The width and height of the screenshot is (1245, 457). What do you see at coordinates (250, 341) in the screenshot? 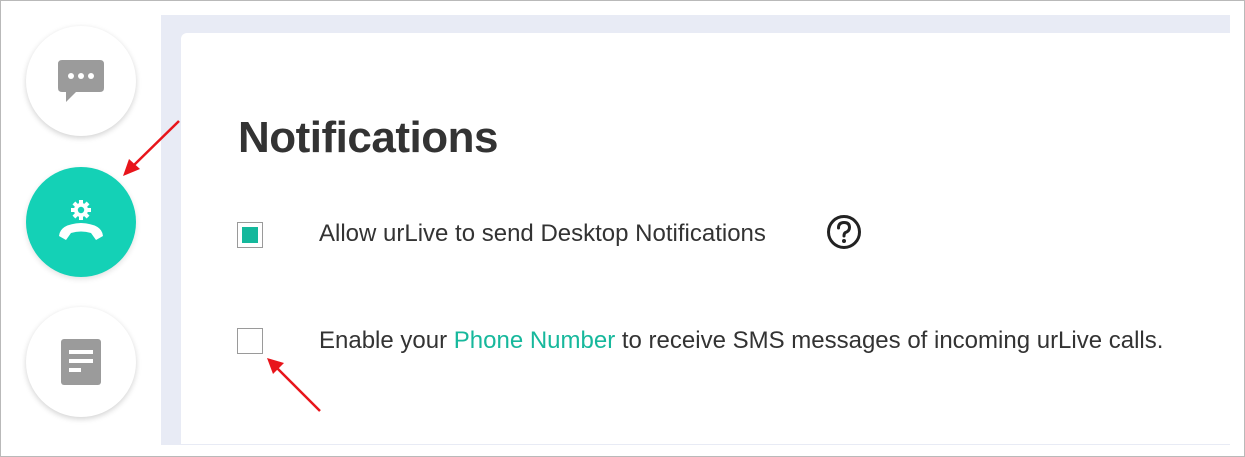
I see `sms-notifications-checkbox` at bounding box center [250, 341].